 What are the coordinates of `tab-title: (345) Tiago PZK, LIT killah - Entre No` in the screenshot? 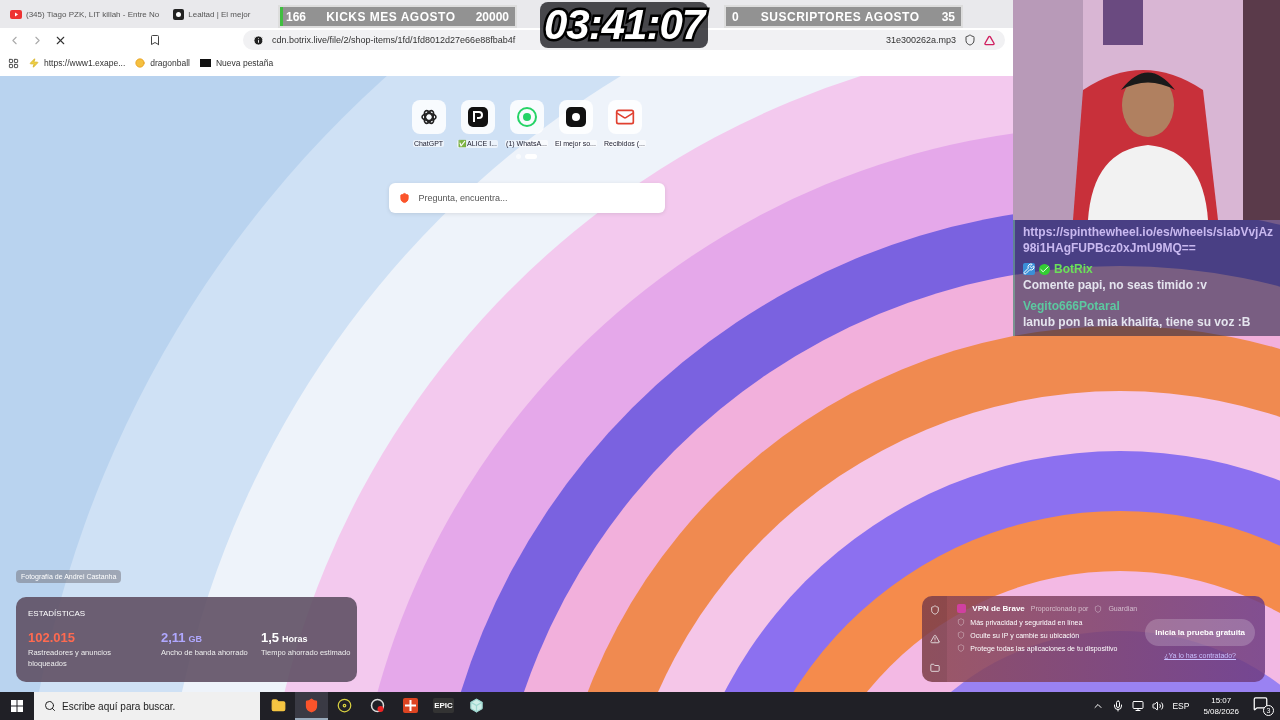 It's located at (93, 14).